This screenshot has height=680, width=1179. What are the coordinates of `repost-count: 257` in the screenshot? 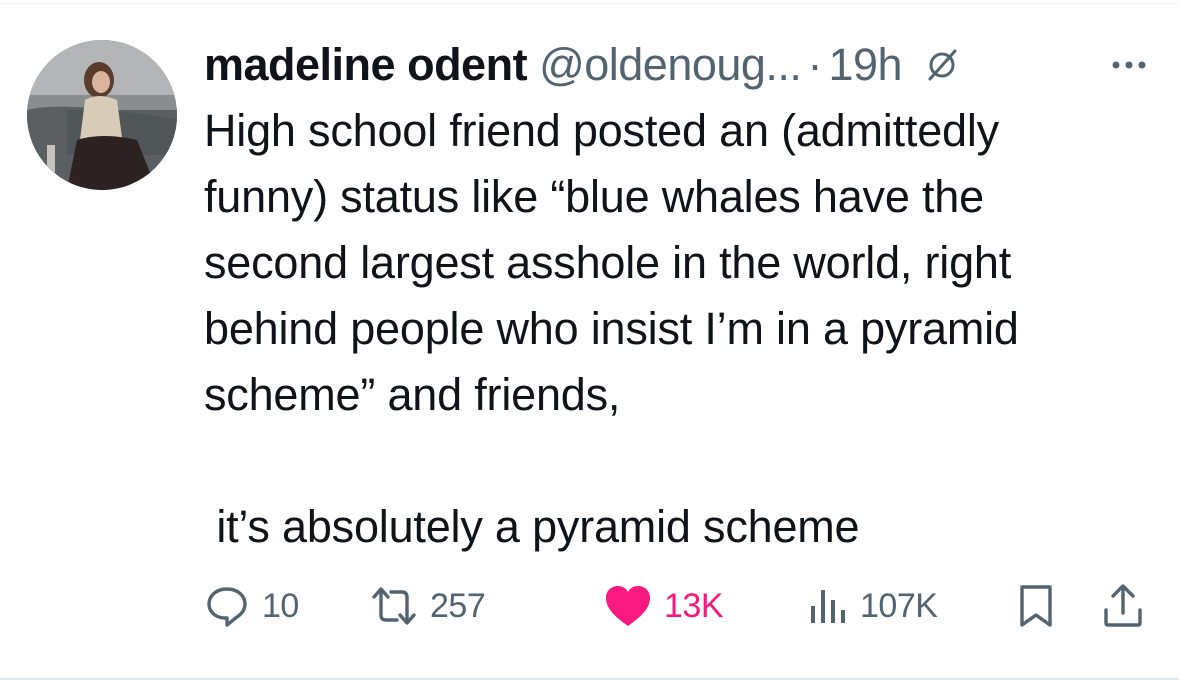 It's located at (458, 605).